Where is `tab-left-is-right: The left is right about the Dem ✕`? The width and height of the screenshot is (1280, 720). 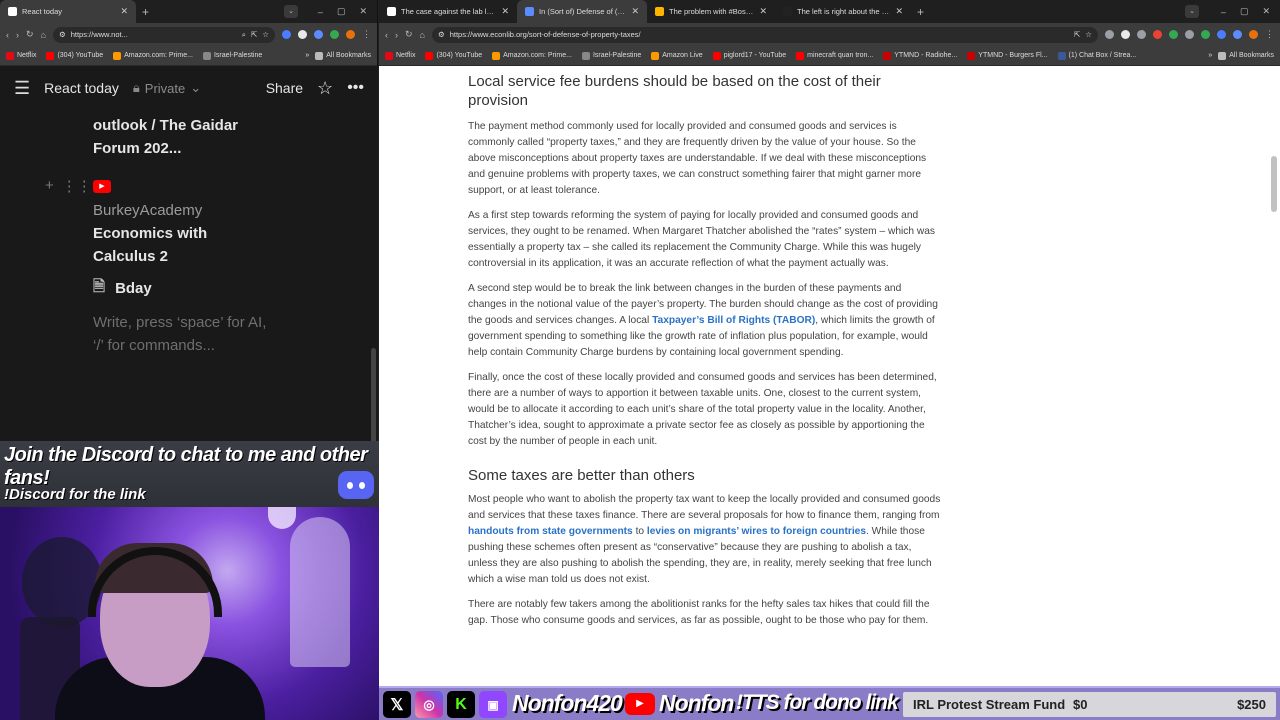
tab-left-is-right: The left is right about the Dem ✕ is located at coordinates (843, 11).